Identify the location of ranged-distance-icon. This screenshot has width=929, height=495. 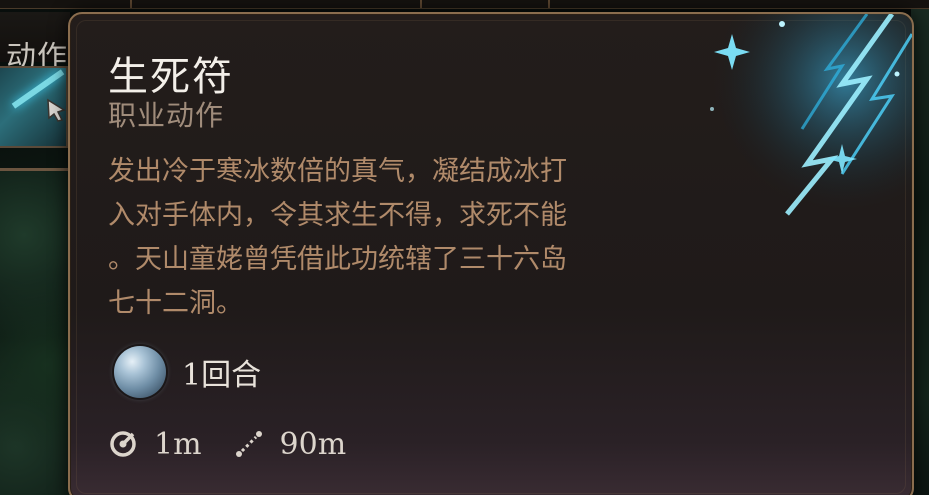
(248, 444).